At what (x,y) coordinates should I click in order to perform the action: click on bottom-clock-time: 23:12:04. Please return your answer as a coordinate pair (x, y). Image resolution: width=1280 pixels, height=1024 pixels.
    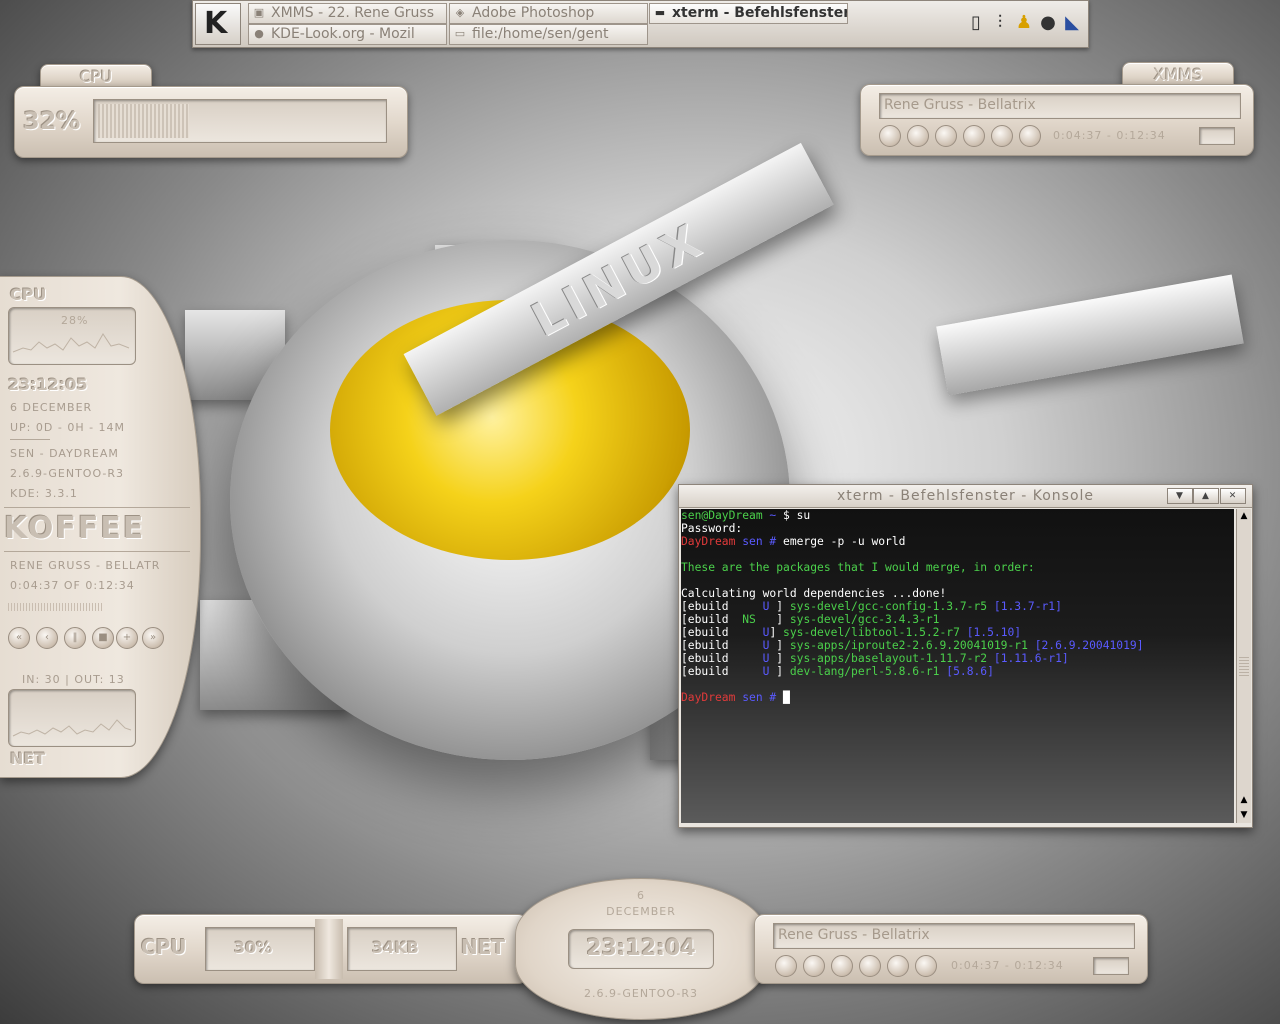
    Looking at the image, I should click on (641, 948).